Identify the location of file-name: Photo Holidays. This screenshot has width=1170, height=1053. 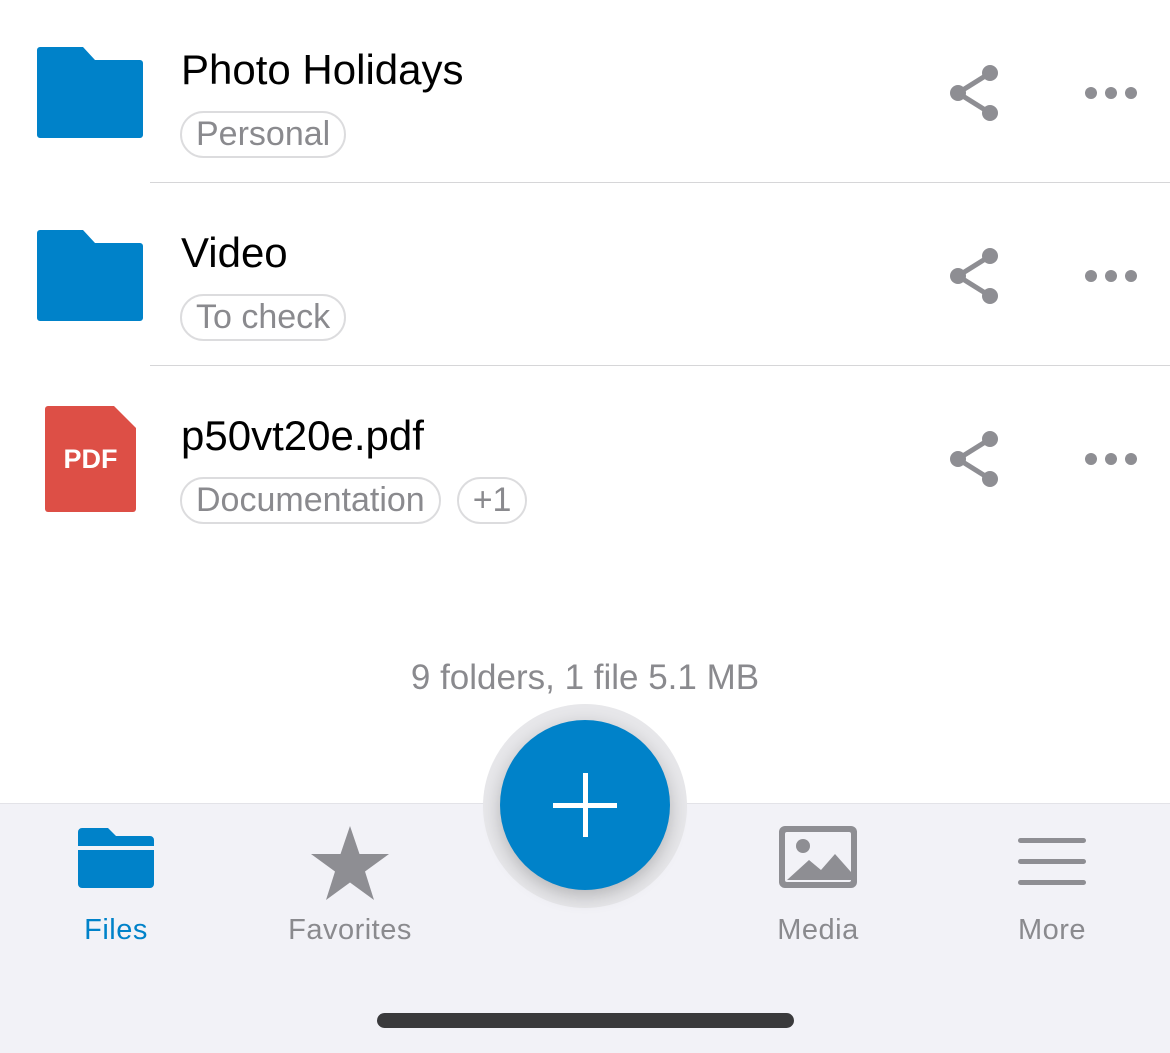
(322, 69).